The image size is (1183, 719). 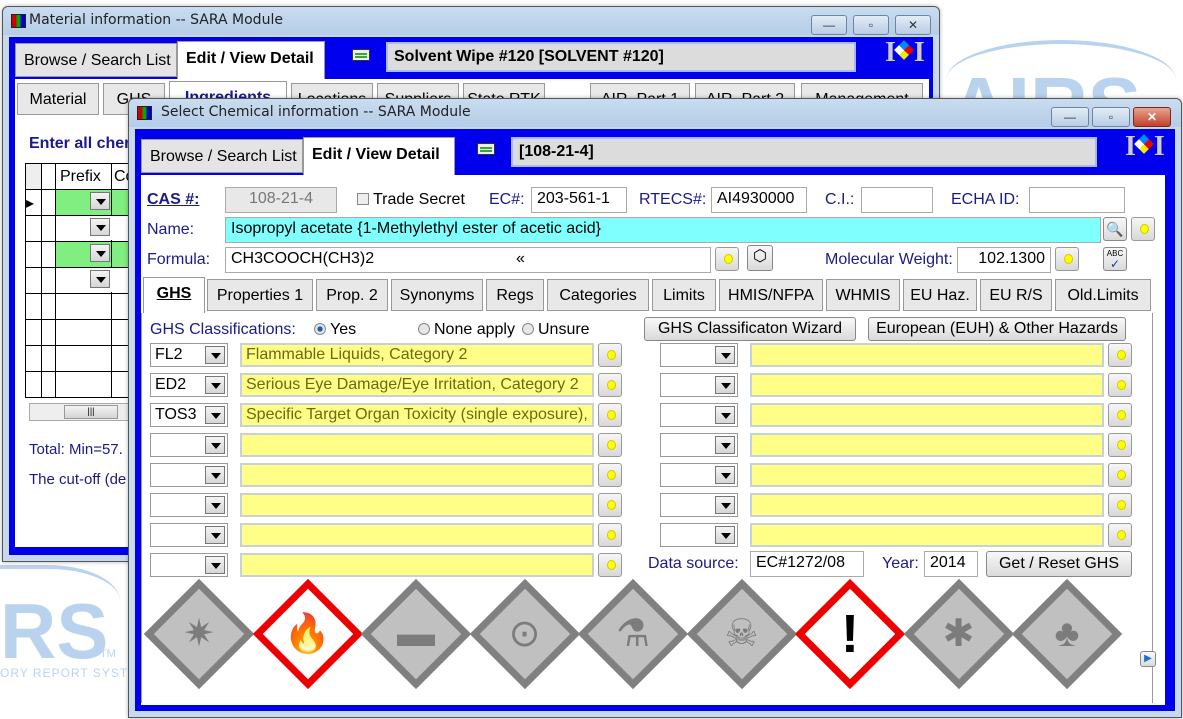 I want to click on subtab-regs: Regs, so click(x=515, y=295).